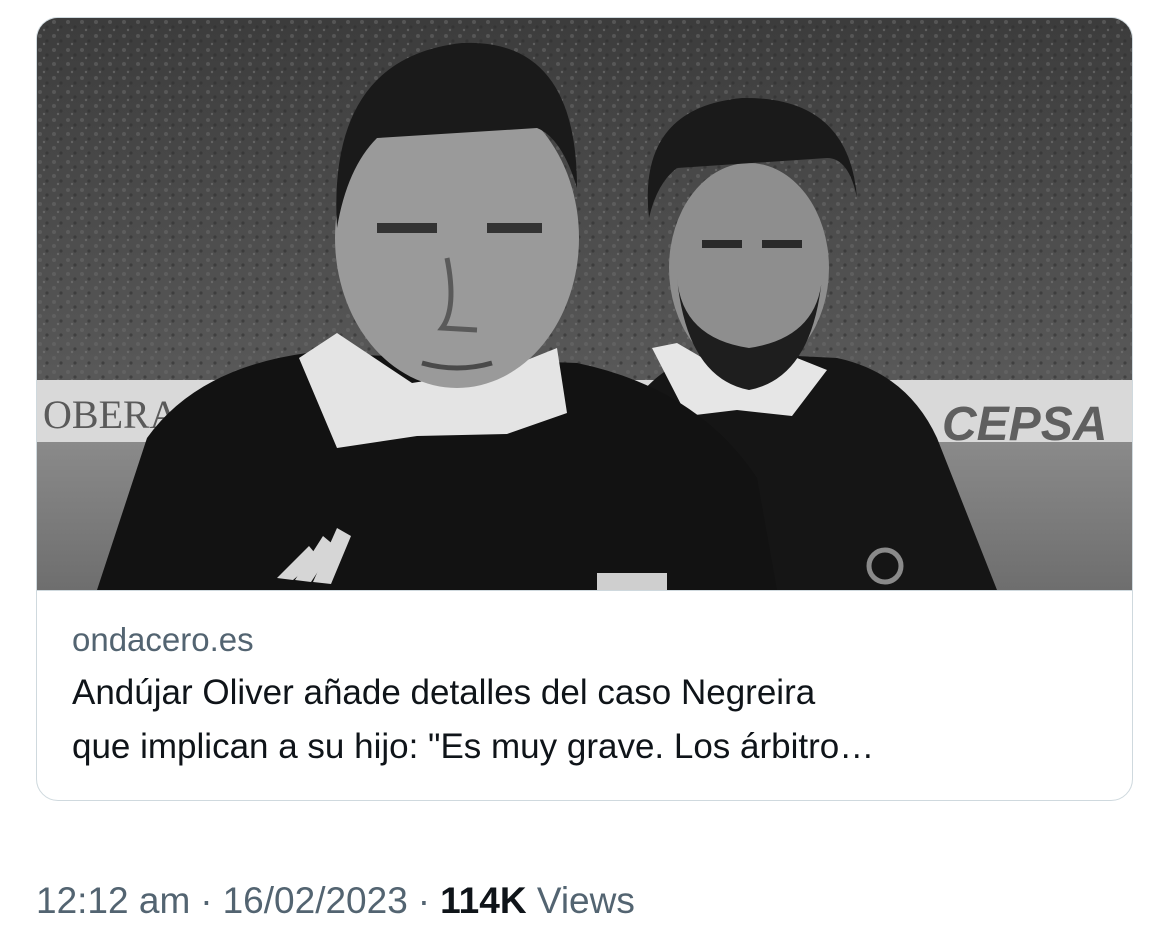 This screenshot has height=947, width=1169. Describe the element at coordinates (483, 900) in the screenshot. I see `views-count: 114K` at that location.